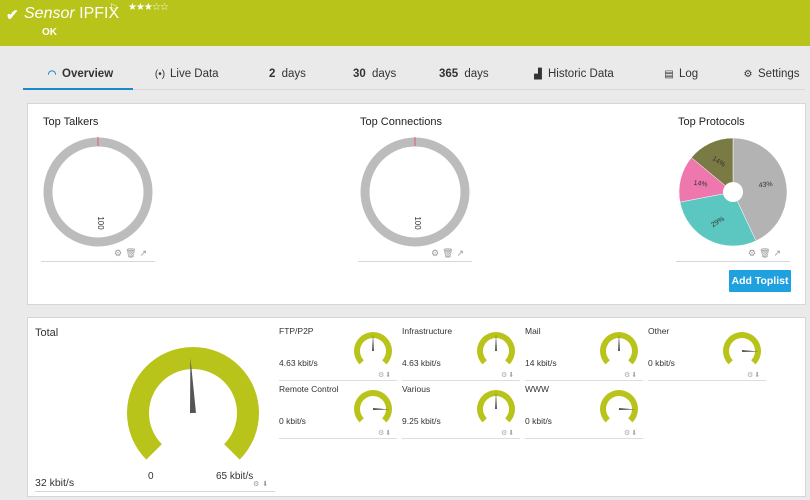  I want to click on channel-gauge: Various 9.25 kbit/s ⚙⬇, so click(461, 411).